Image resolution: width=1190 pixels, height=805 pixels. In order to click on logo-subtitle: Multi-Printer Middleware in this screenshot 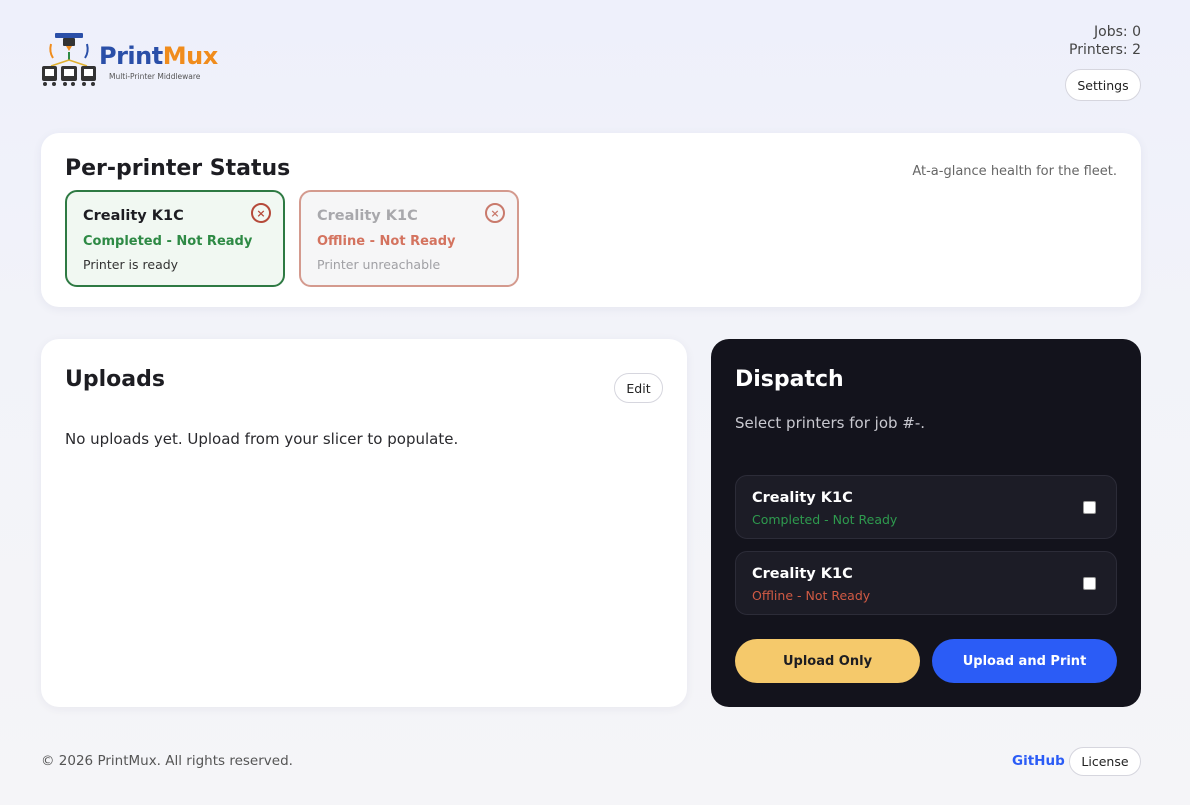, I will do `click(155, 76)`.